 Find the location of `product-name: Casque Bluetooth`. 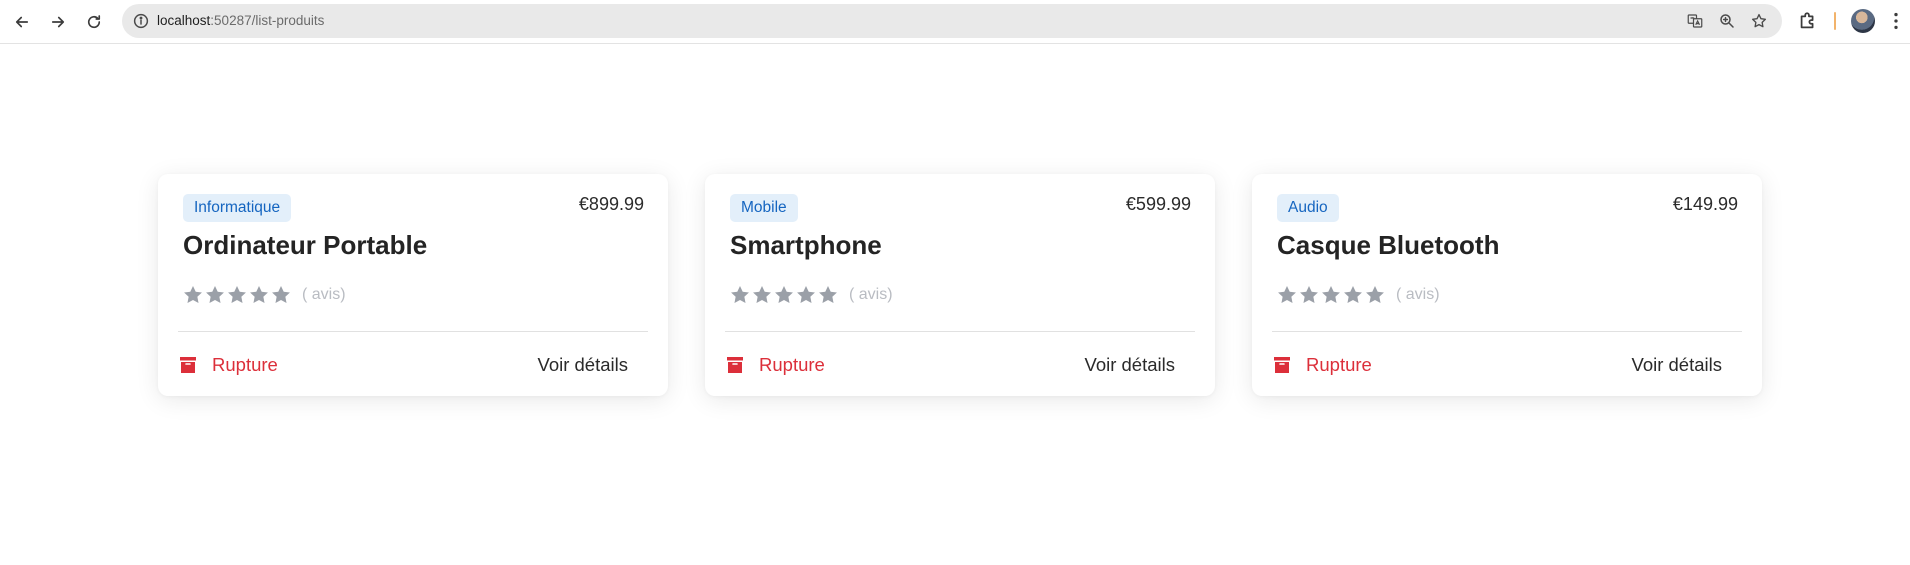

product-name: Casque Bluetooth is located at coordinates (1388, 245).